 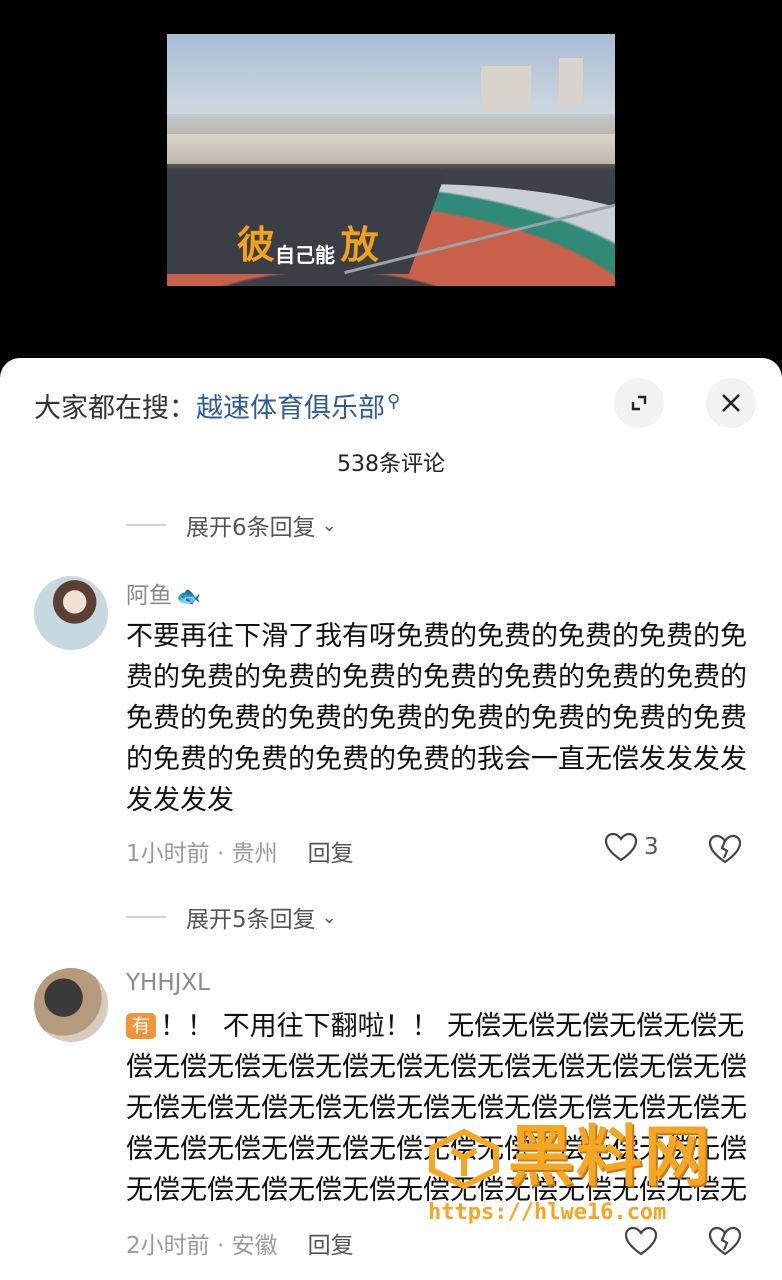 What do you see at coordinates (149, 596) in the screenshot?
I see `username-text: 阿鱼` at bounding box center [149, 596].